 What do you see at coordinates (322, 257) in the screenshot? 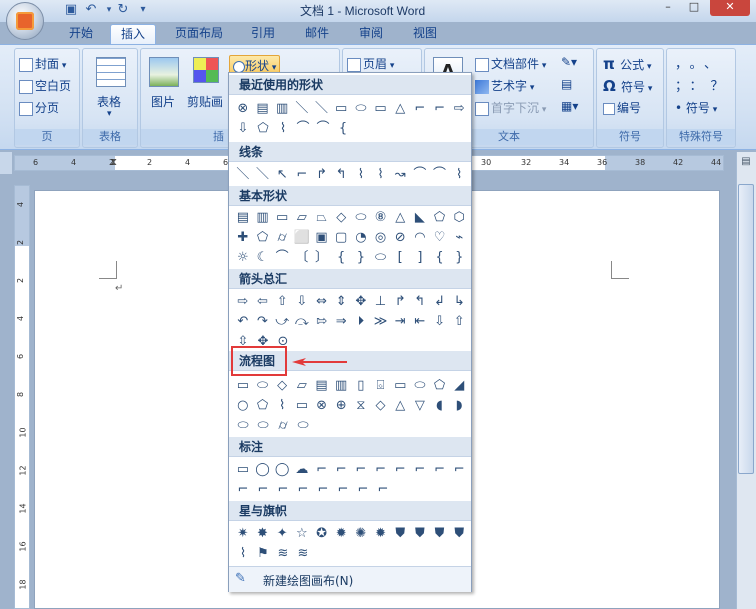
I see `shape-basic-2-4-icon: 〕` at bounding box center [322, 257].